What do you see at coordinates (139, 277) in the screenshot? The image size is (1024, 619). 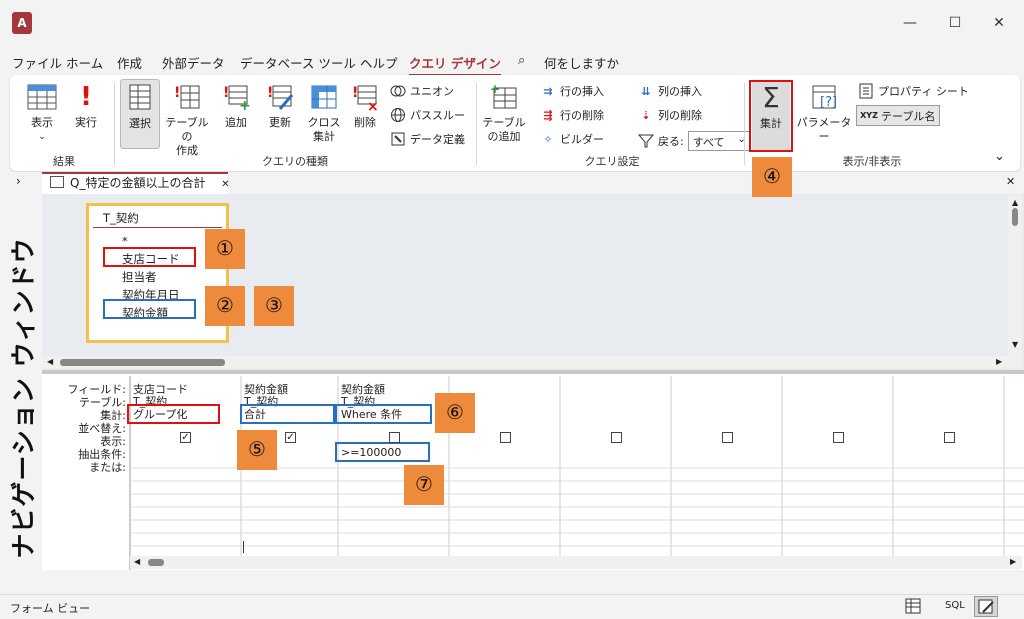 I see `field-staff: 担当者` at bounding box center [139, 277].